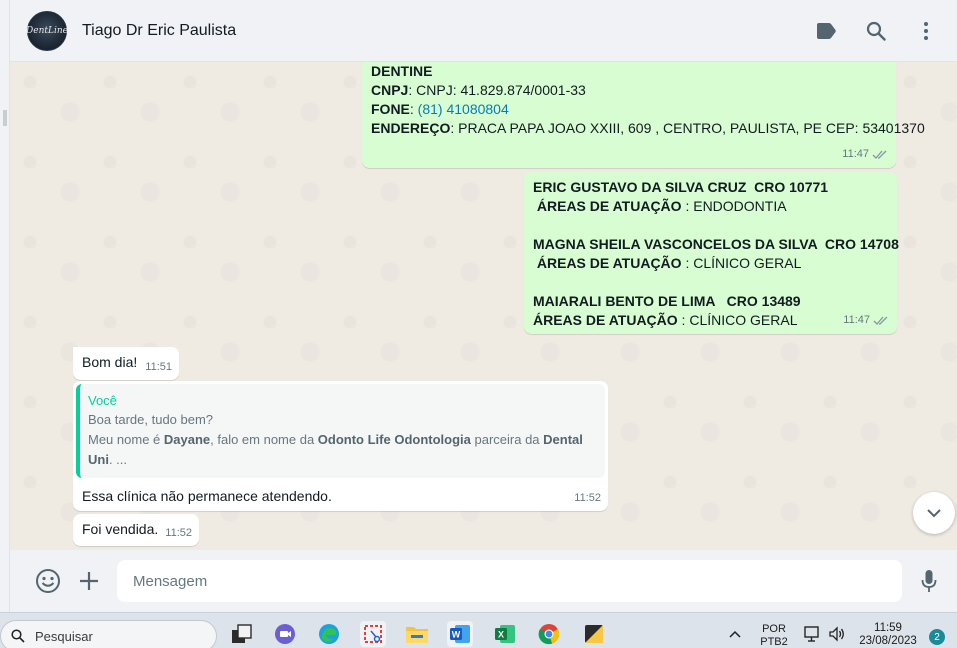  What do you see at coordinates (563, 439) in the screenshot?
I see `quote-bold: Dental` at bounding box center [563, 439].